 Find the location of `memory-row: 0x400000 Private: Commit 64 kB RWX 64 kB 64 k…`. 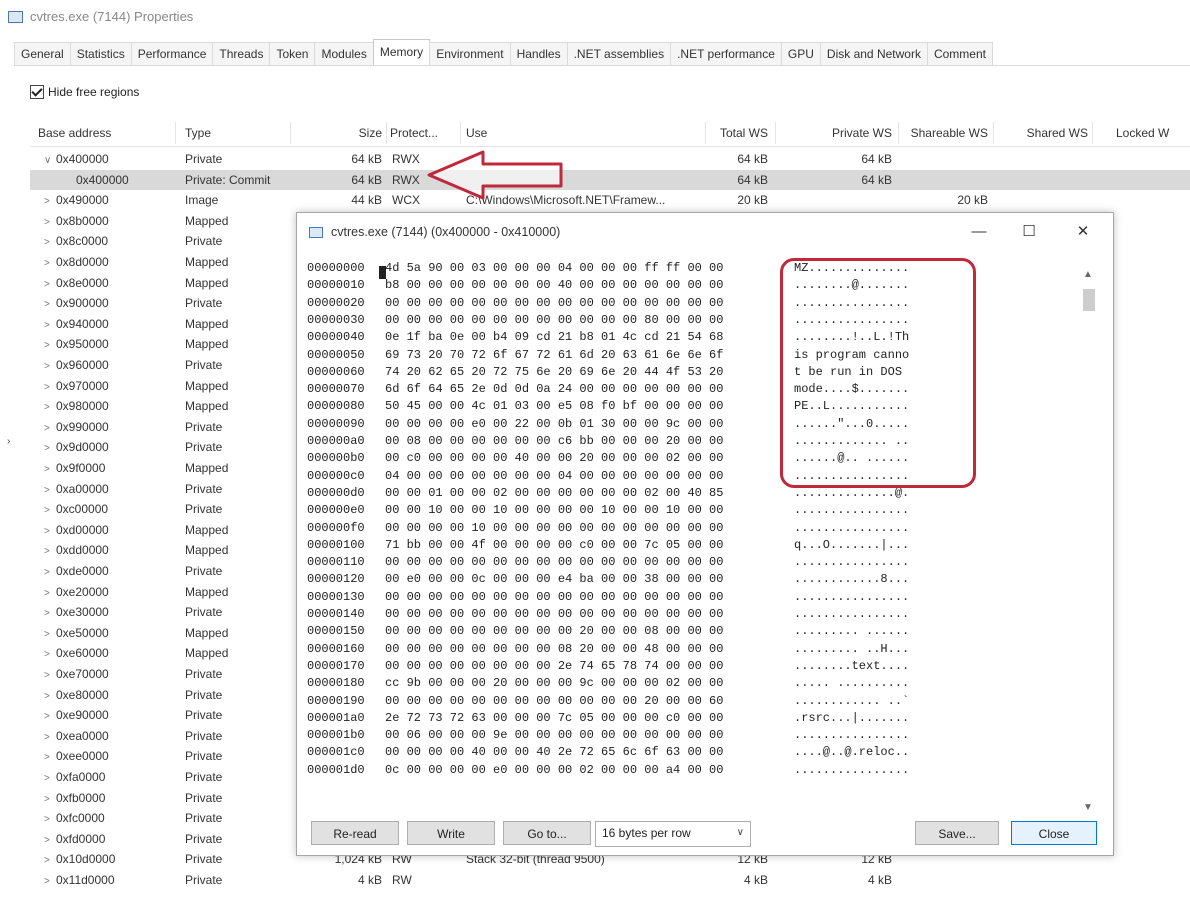

memory-row: 0x400000 Private: Commit 64 kB RWX 64 kB 64 k… is located at coordinates (610, 180).